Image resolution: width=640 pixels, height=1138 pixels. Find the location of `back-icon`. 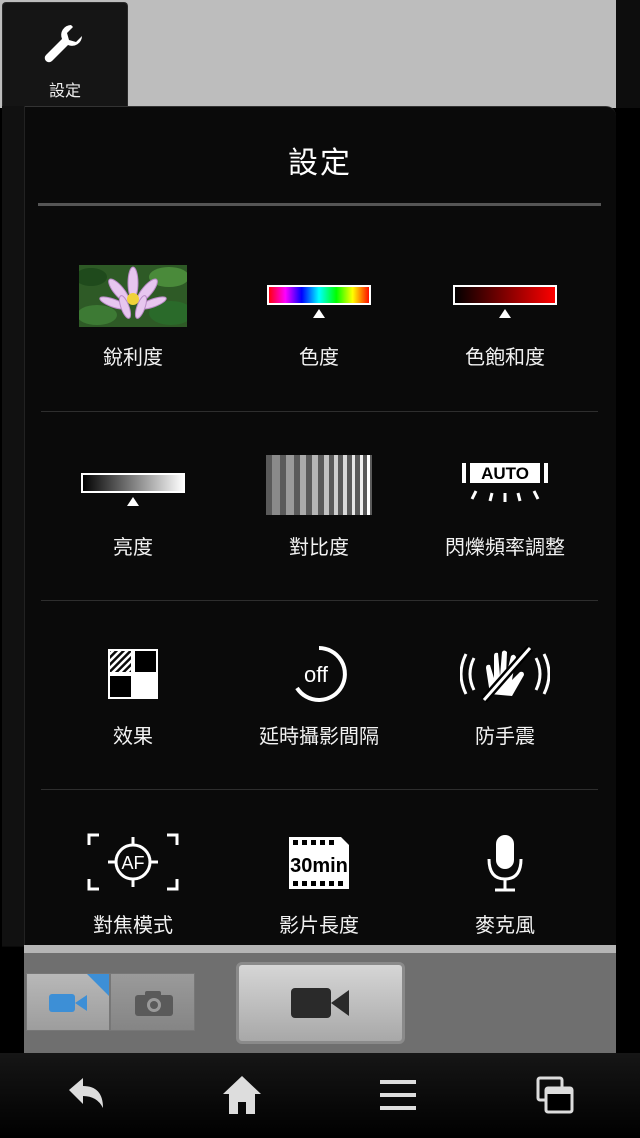

back-icon is located at coordinates (86, 1095).